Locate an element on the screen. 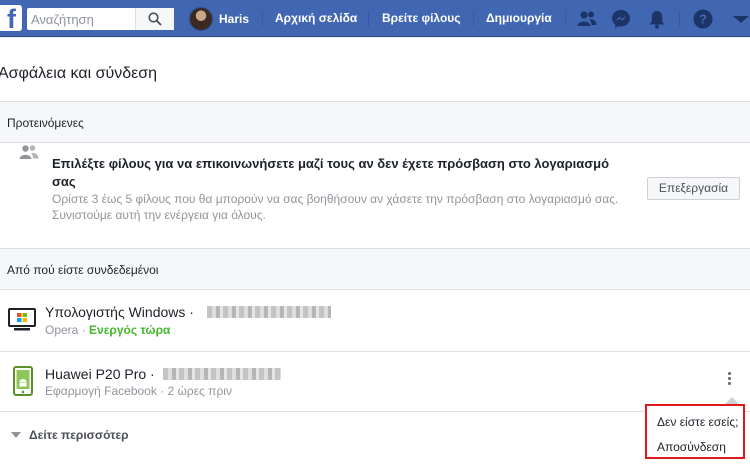 Image resolution: width=750 pixels, height=466 pixels. search-input is located at coordinates (86, 19).